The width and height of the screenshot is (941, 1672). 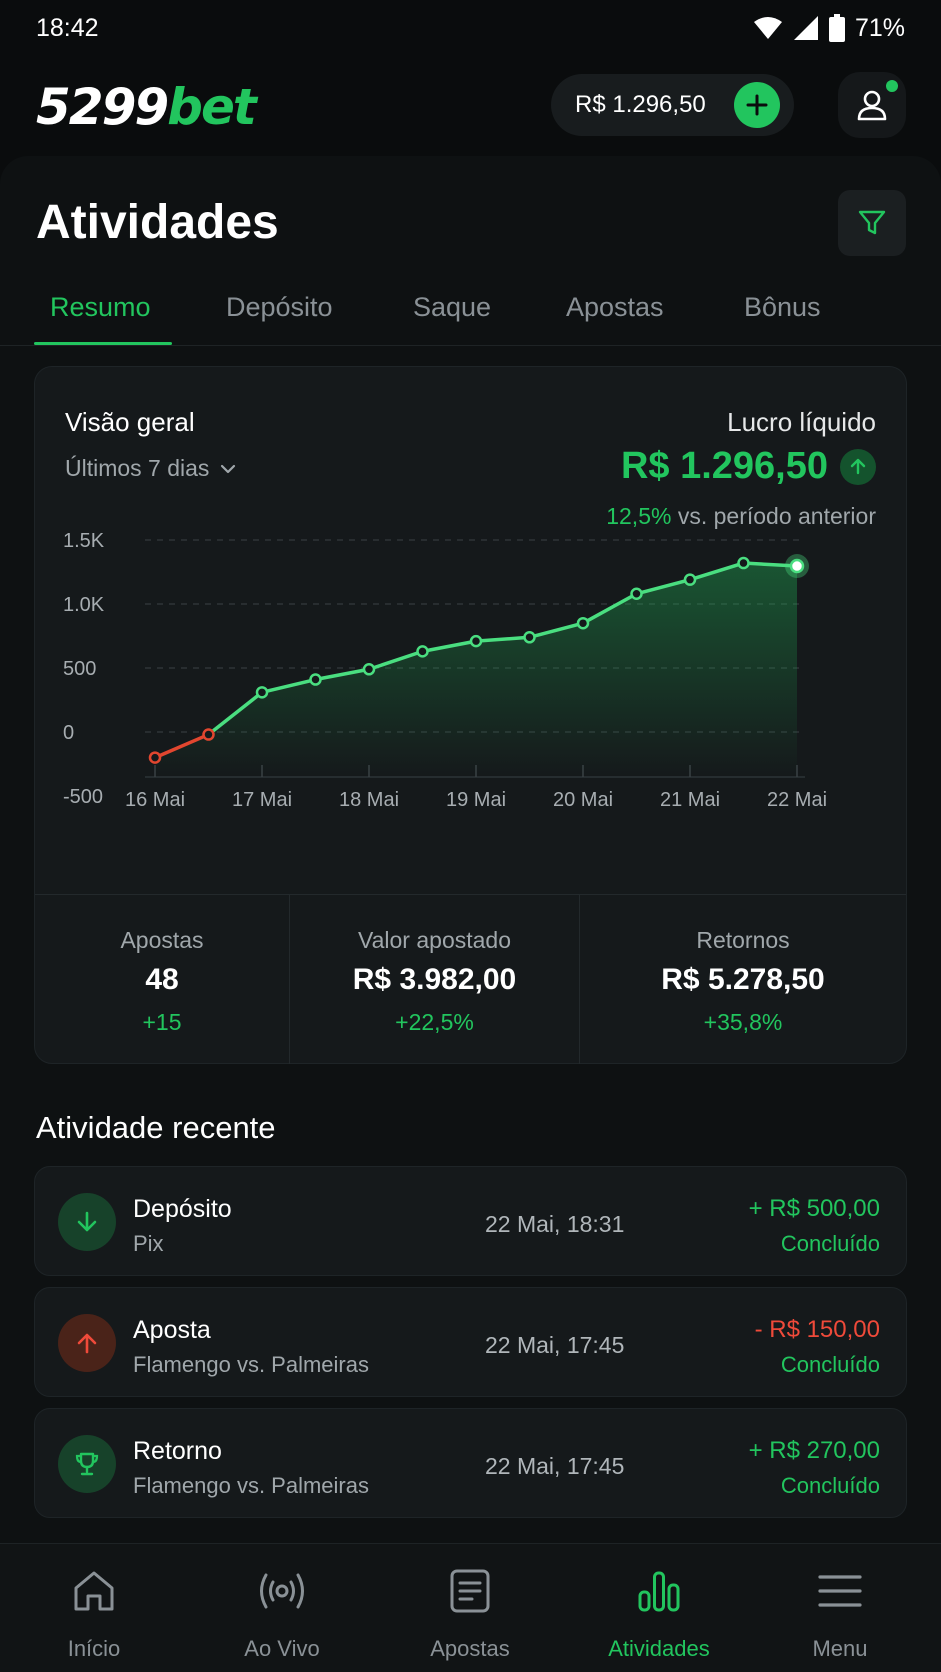 I want to click on bottom-nav: Início Ao Vivo Apostas Atividades Menu, so click(x=470, y=1607).